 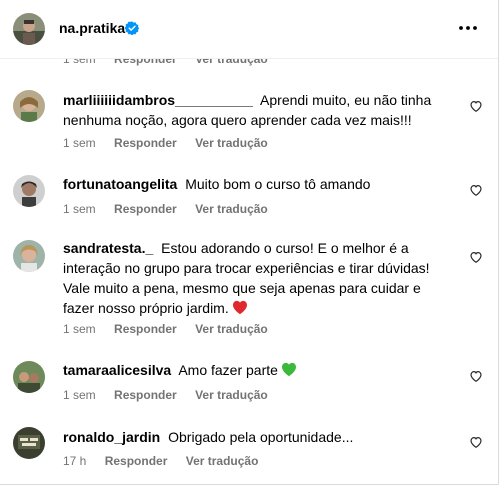 I want to click on comment-username: marliiiiiidambros__________, so click(x=158, y=100).